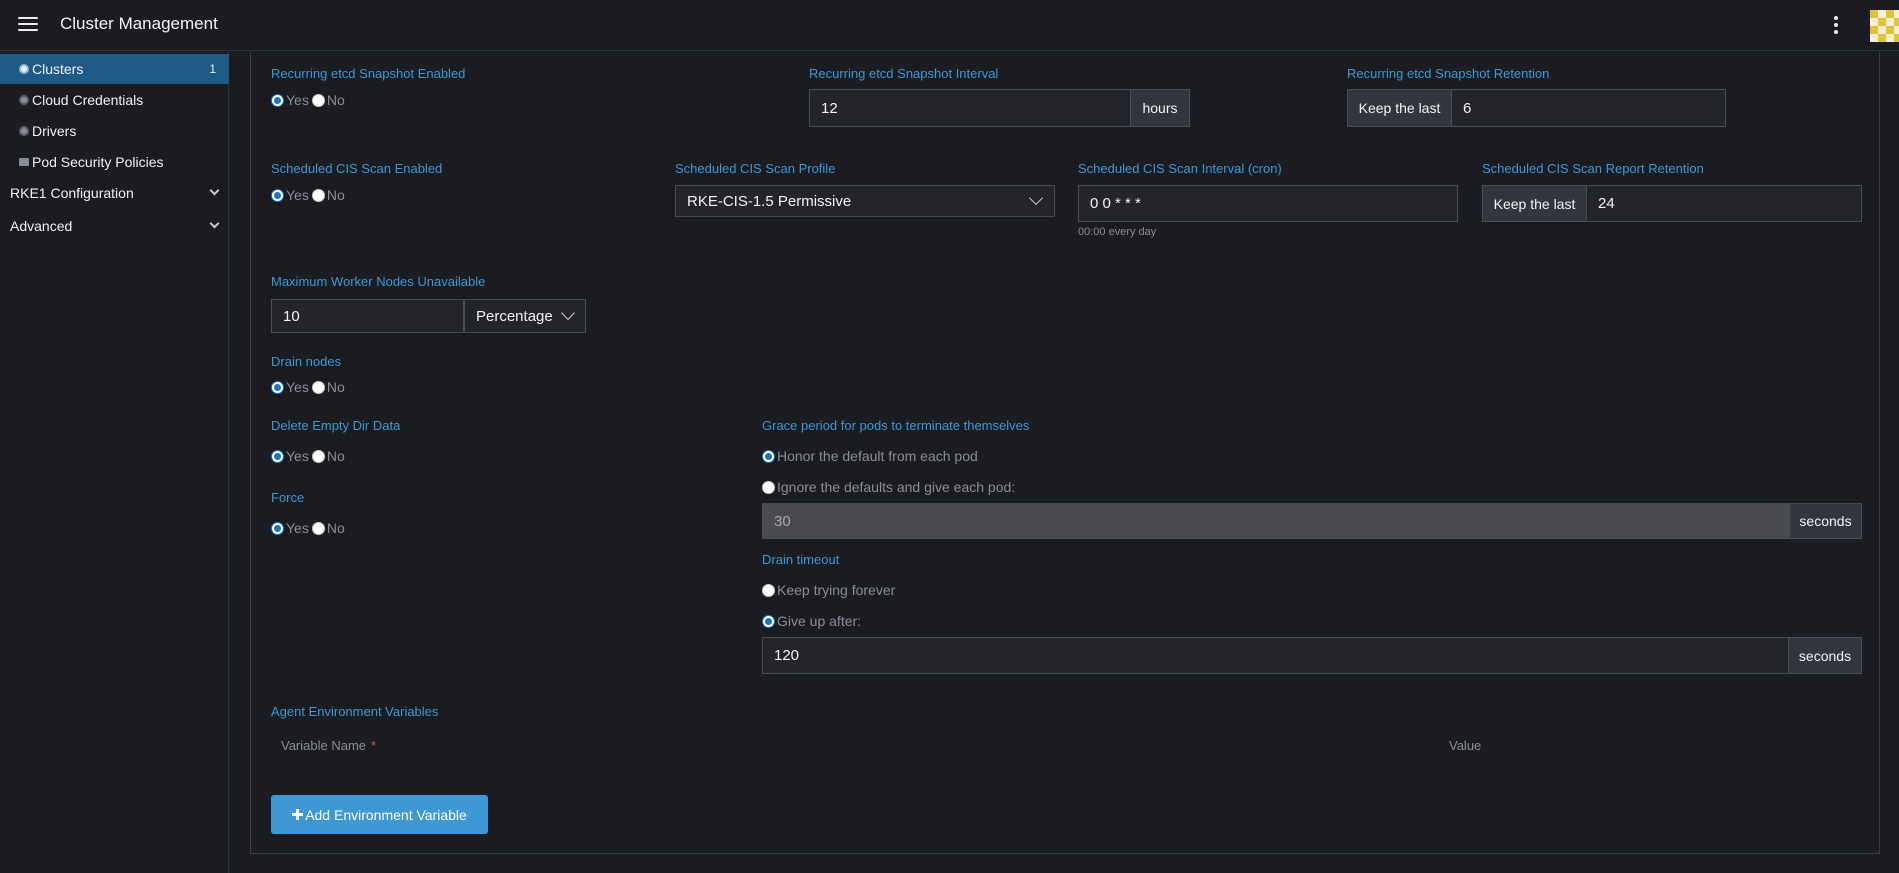  I want to click on etcd-retention-prefix: Keep the last, so click(1399, 108).